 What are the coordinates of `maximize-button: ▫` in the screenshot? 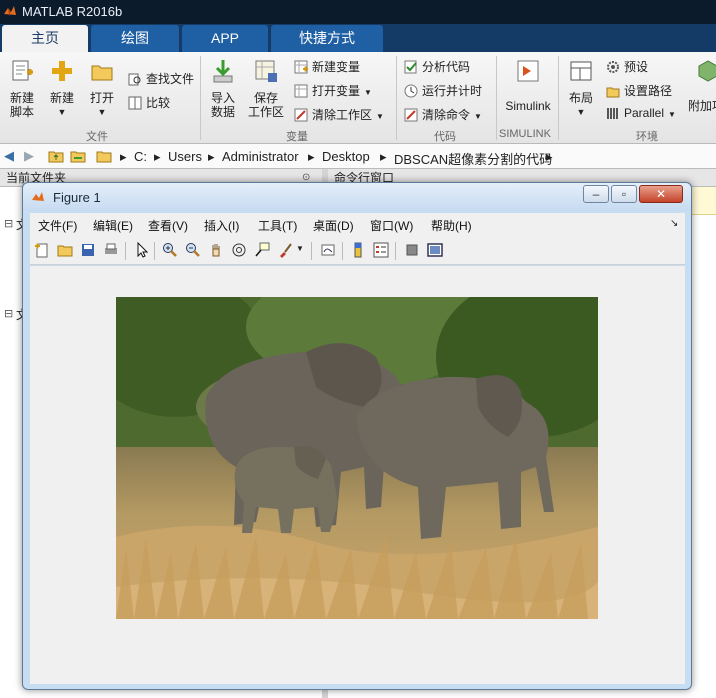 It's located at (624, 194).